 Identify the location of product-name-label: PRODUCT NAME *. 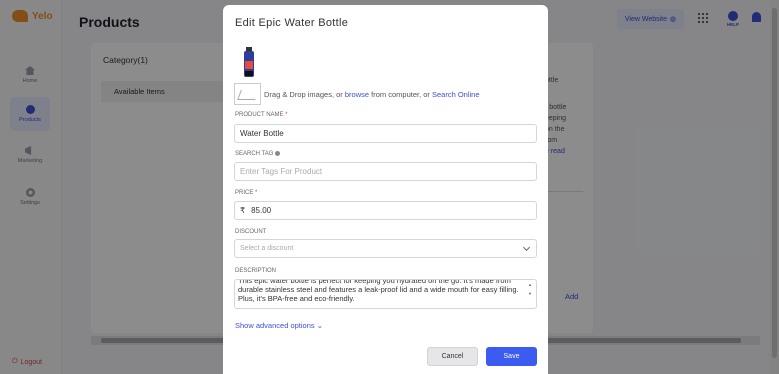
(261, 115).